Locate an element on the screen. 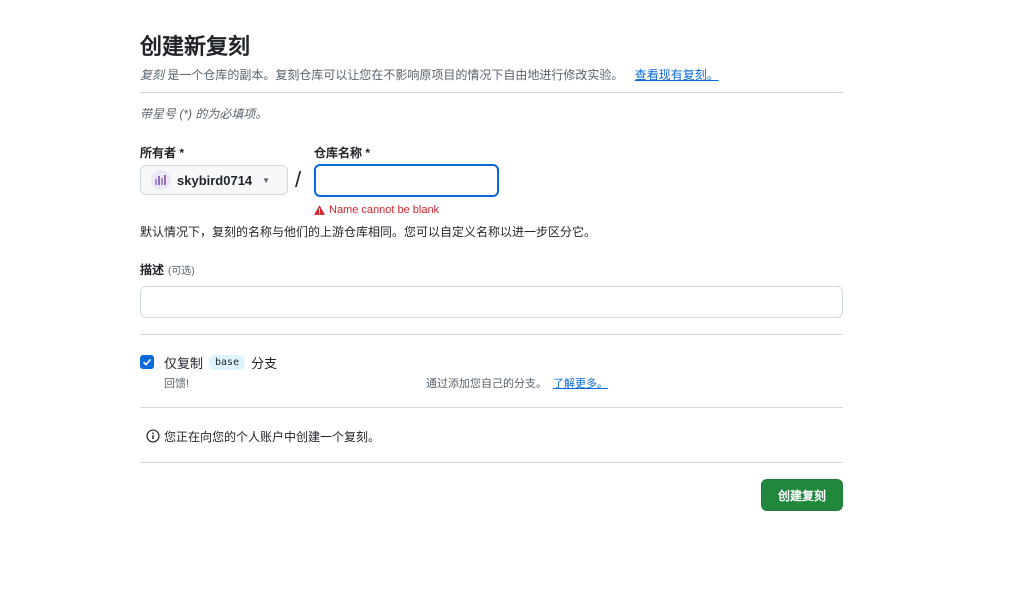 The image size is (1024, 597). branch-help: 回馈! 通过添加您自己的分支。 了解更多。 is located at coordinates (491, 384).